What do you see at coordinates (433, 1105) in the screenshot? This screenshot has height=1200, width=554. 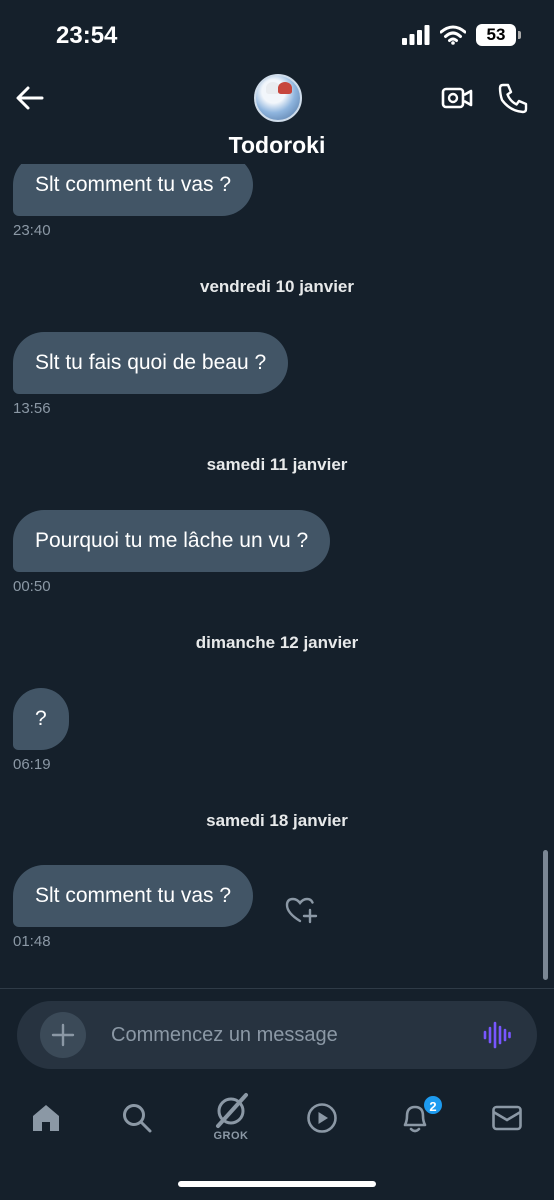 I see `notifications-badge: 2` at bounding box center [433, 1105].